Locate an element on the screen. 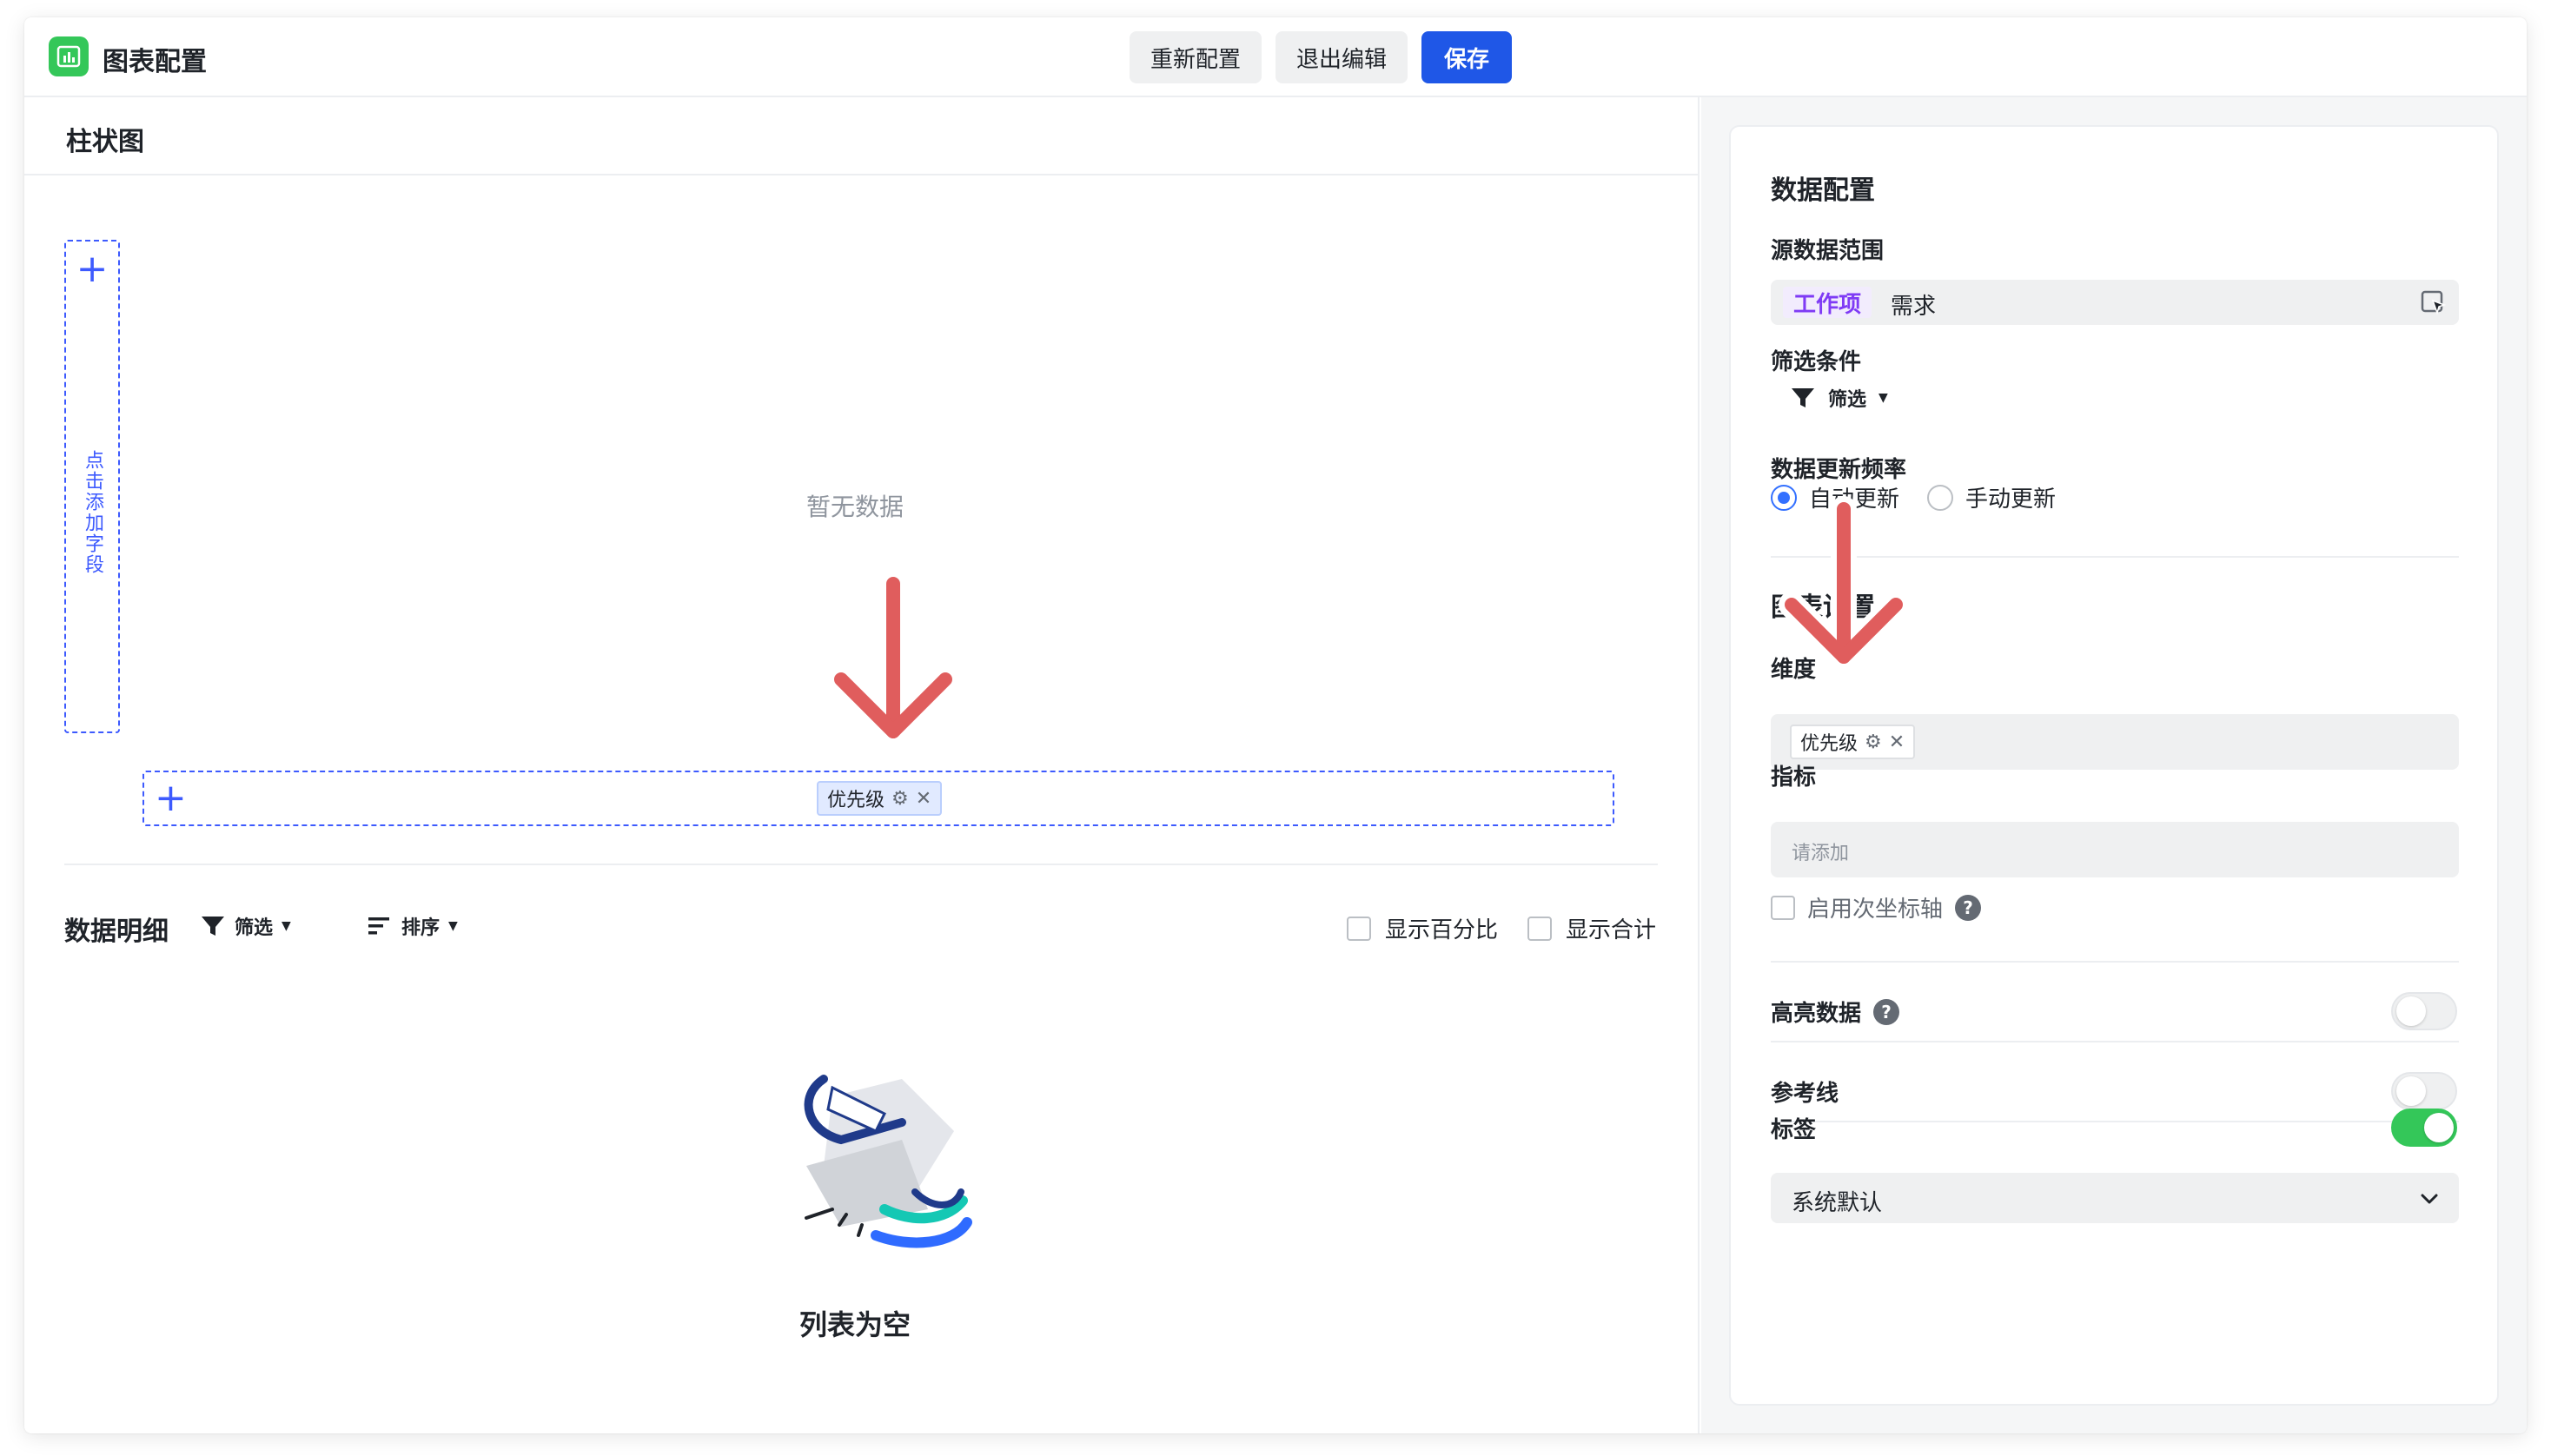 This screenshot has height=1456, width=2551. update-frequency-label: 数据更新频率 is located at coordinates (1839, 470).